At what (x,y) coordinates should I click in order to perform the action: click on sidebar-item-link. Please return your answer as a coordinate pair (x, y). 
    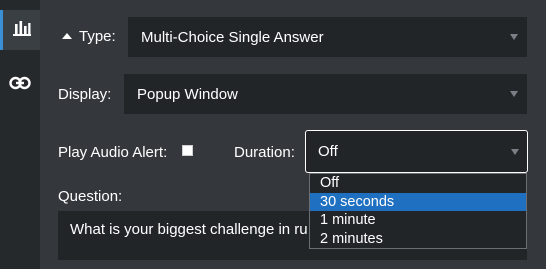
    Looking at the image, I should click on (20, 85).